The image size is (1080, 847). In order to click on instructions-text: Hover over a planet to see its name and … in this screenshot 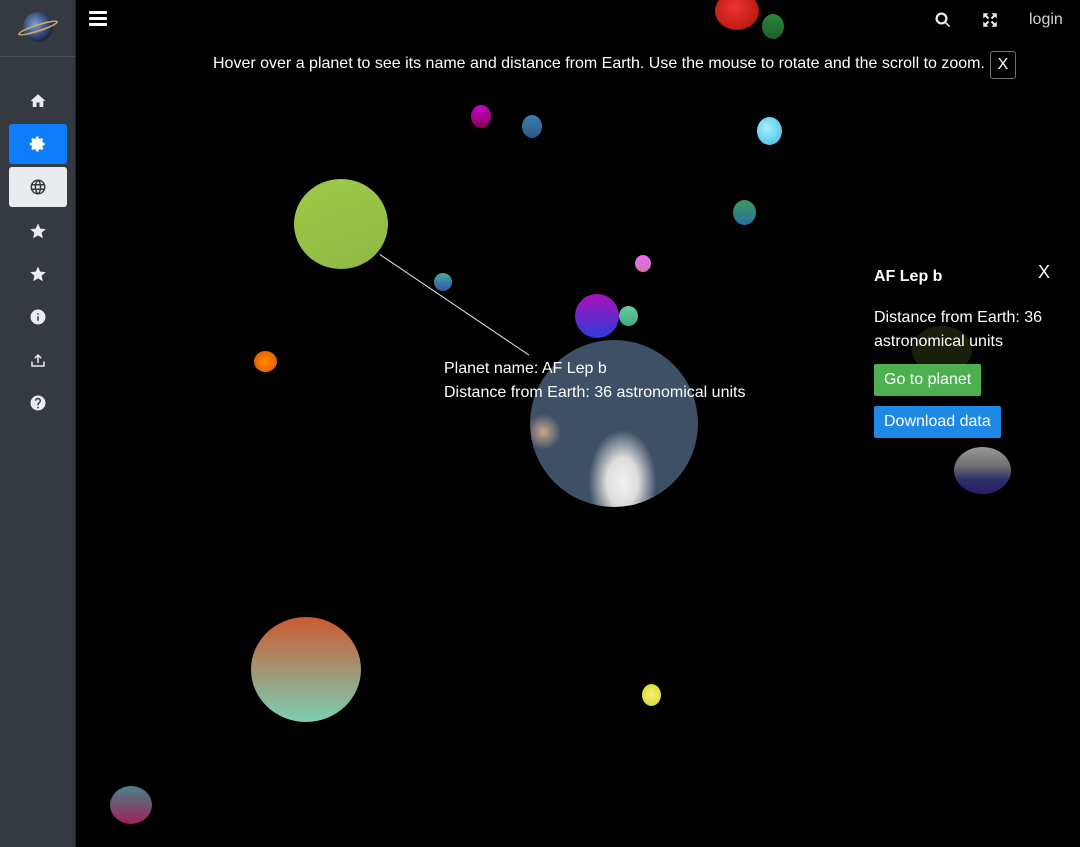, I will do `click(599, 63)`.